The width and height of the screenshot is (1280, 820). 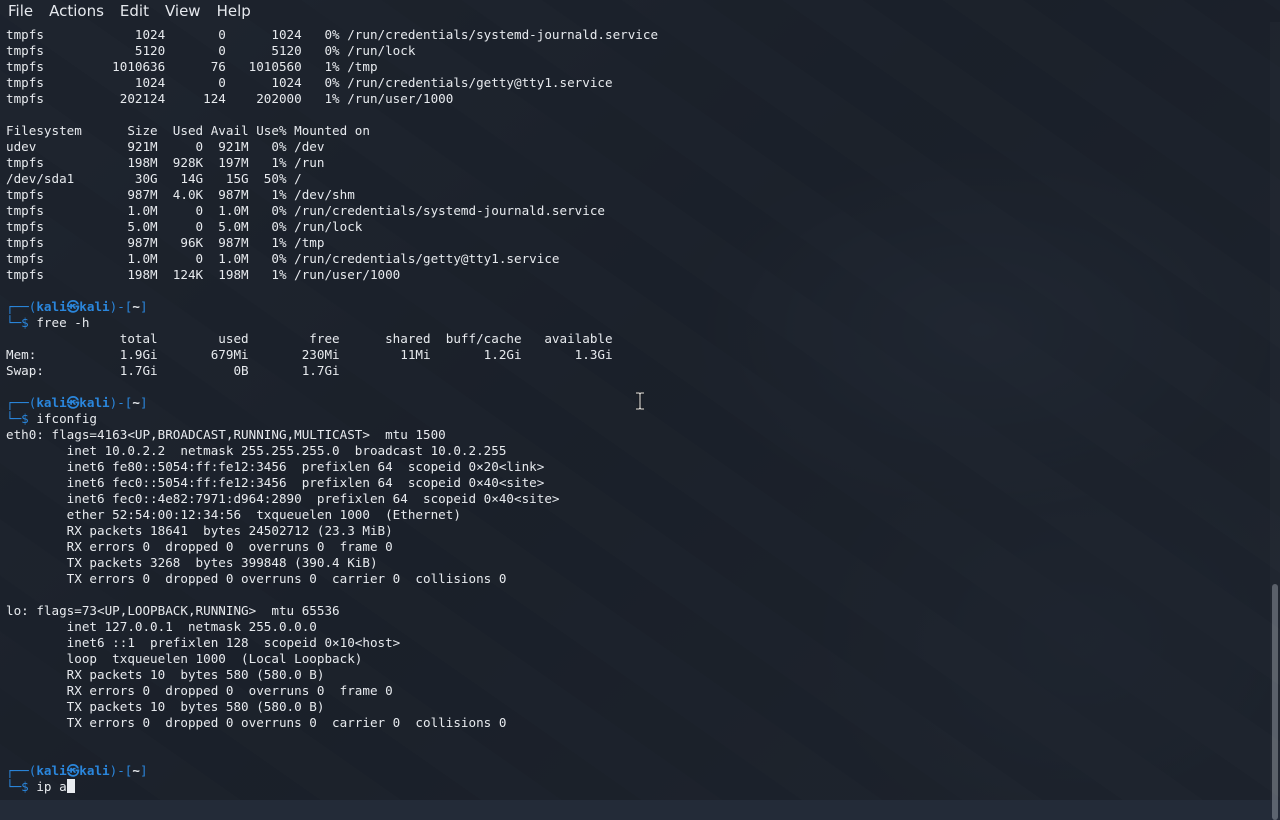 I want to click on scrollbar-track, so click(x=1275, y=421).